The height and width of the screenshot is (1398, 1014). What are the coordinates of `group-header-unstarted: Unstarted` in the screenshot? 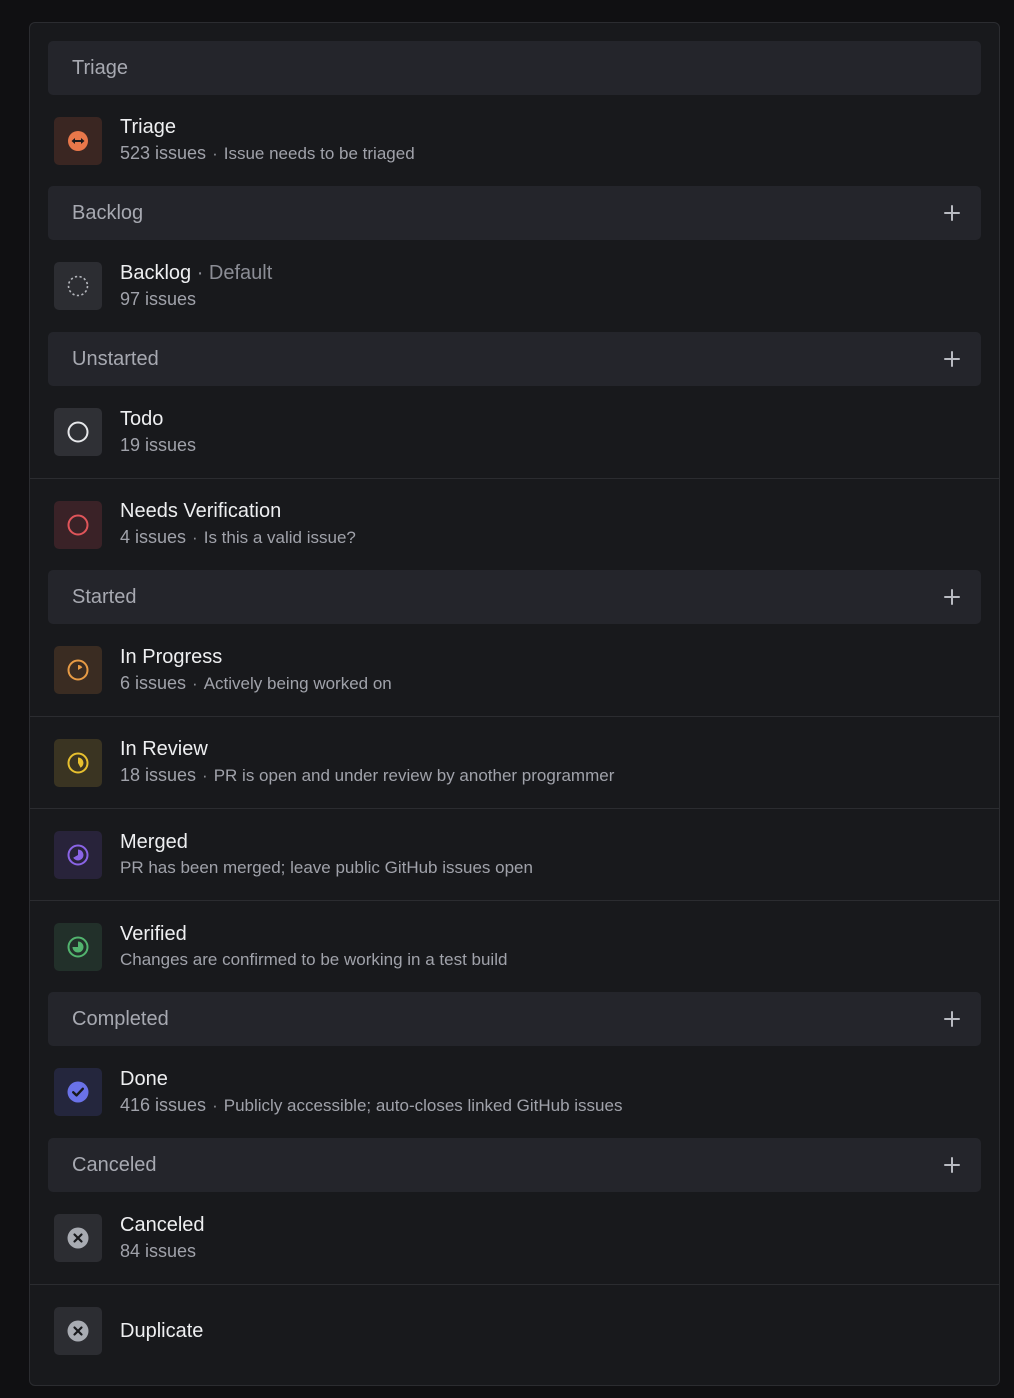 It's located at (514, 359).